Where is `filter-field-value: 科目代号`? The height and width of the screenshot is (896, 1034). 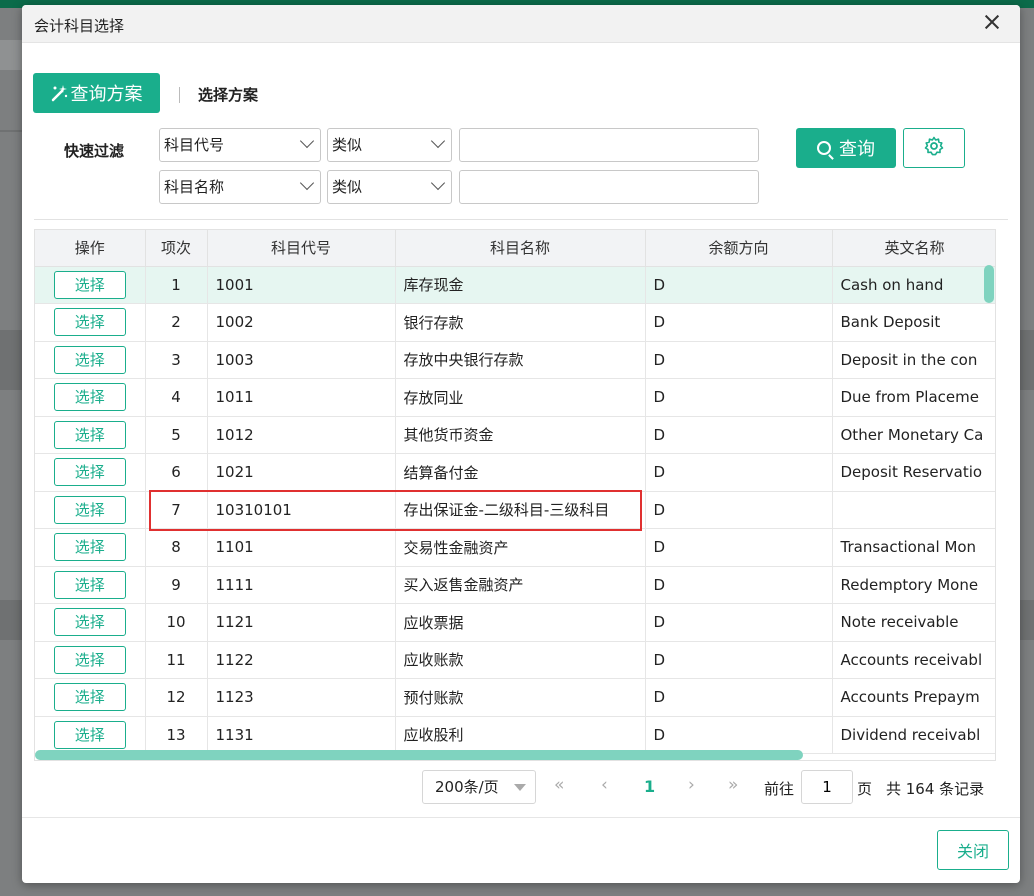 filter-field-value: 科目代号 is located at coordinates (194, 145).